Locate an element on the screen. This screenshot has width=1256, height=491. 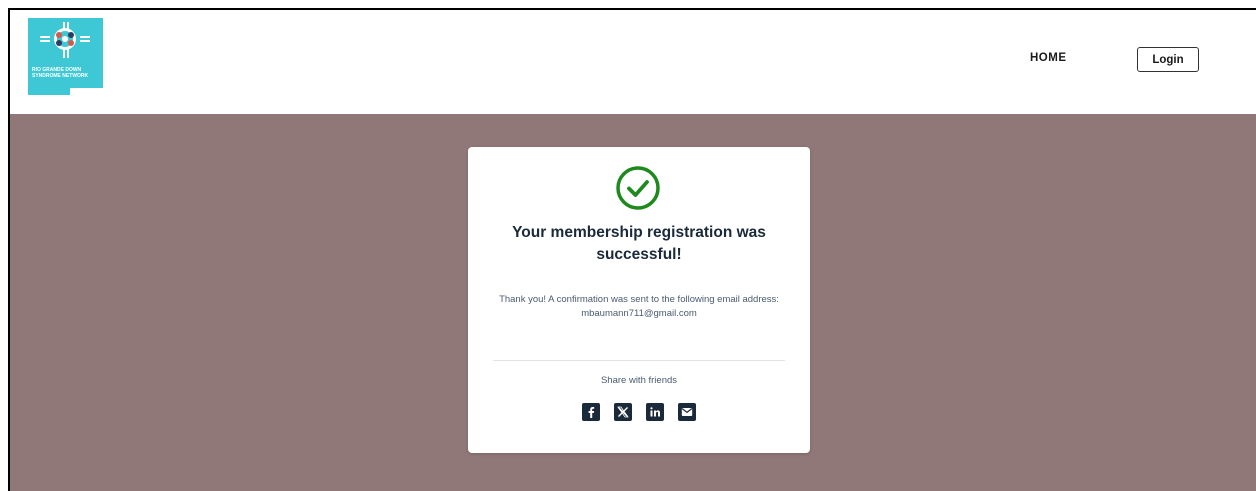
login-button: Login is located at coordinates (1168, 59).